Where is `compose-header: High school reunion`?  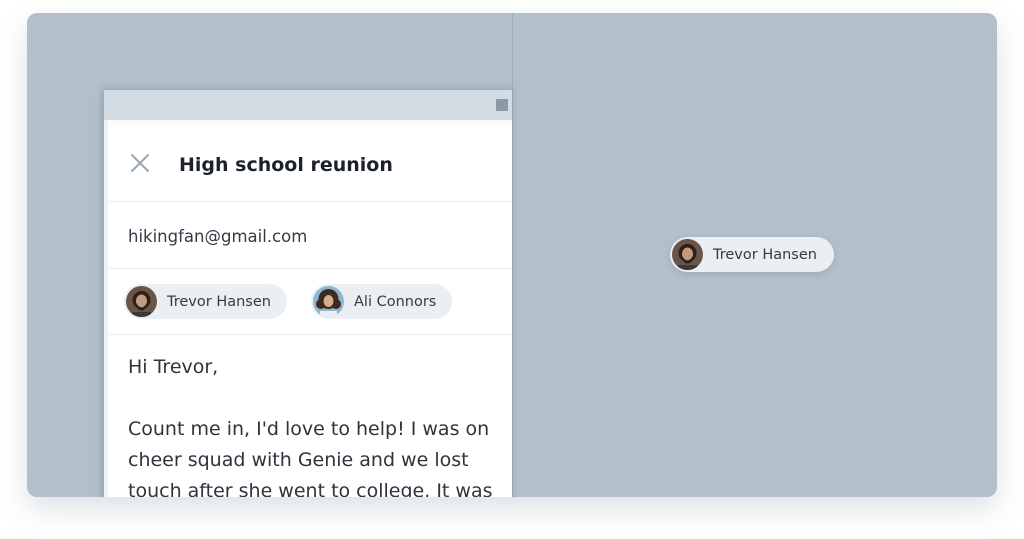 compose-header: High school reunion is located at coordinates (310, 164).